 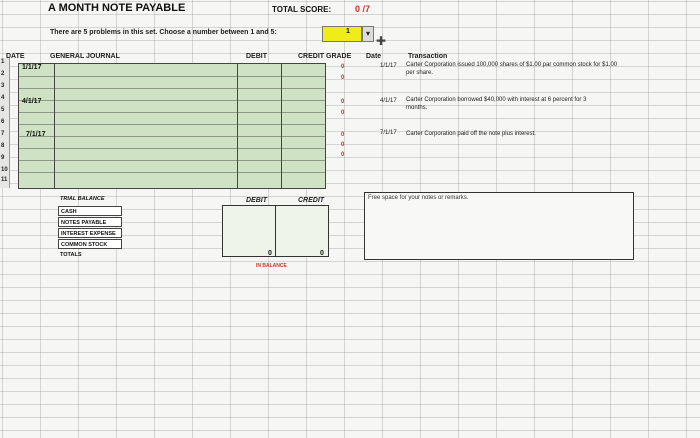 What do you see at coordinates (5, 123) in the screenshot?
I see `row-header-column: 1 2 3 4 5 6 7 8 9 10 11` at bounding box center [5, 123].